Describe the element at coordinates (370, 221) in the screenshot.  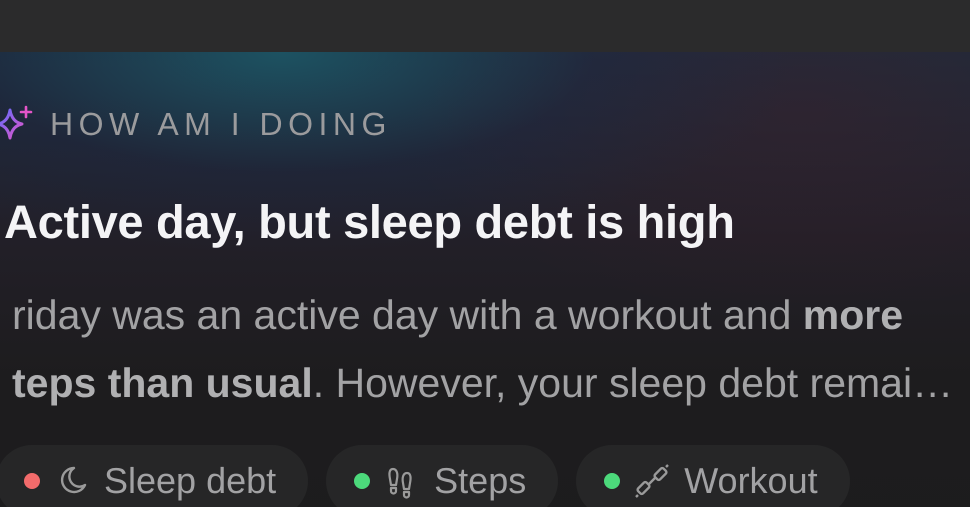
I see `card-title: Active day, but sleep debt is high` at that location.